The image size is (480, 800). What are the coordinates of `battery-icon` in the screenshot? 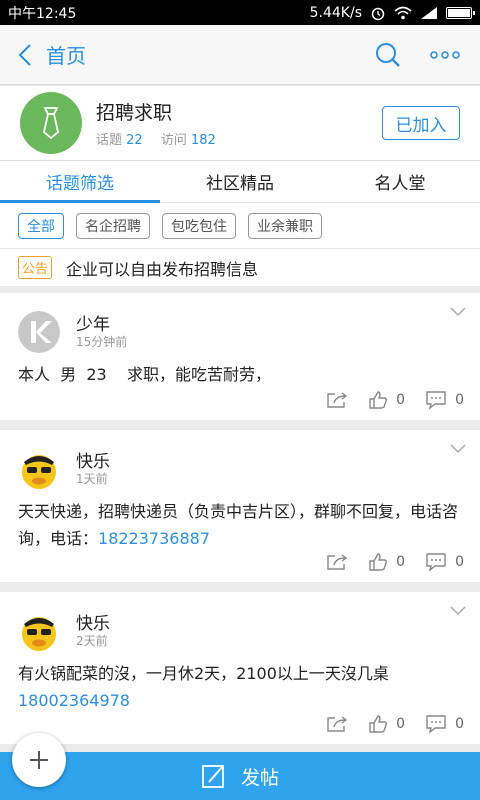 It's located at (460, 12).